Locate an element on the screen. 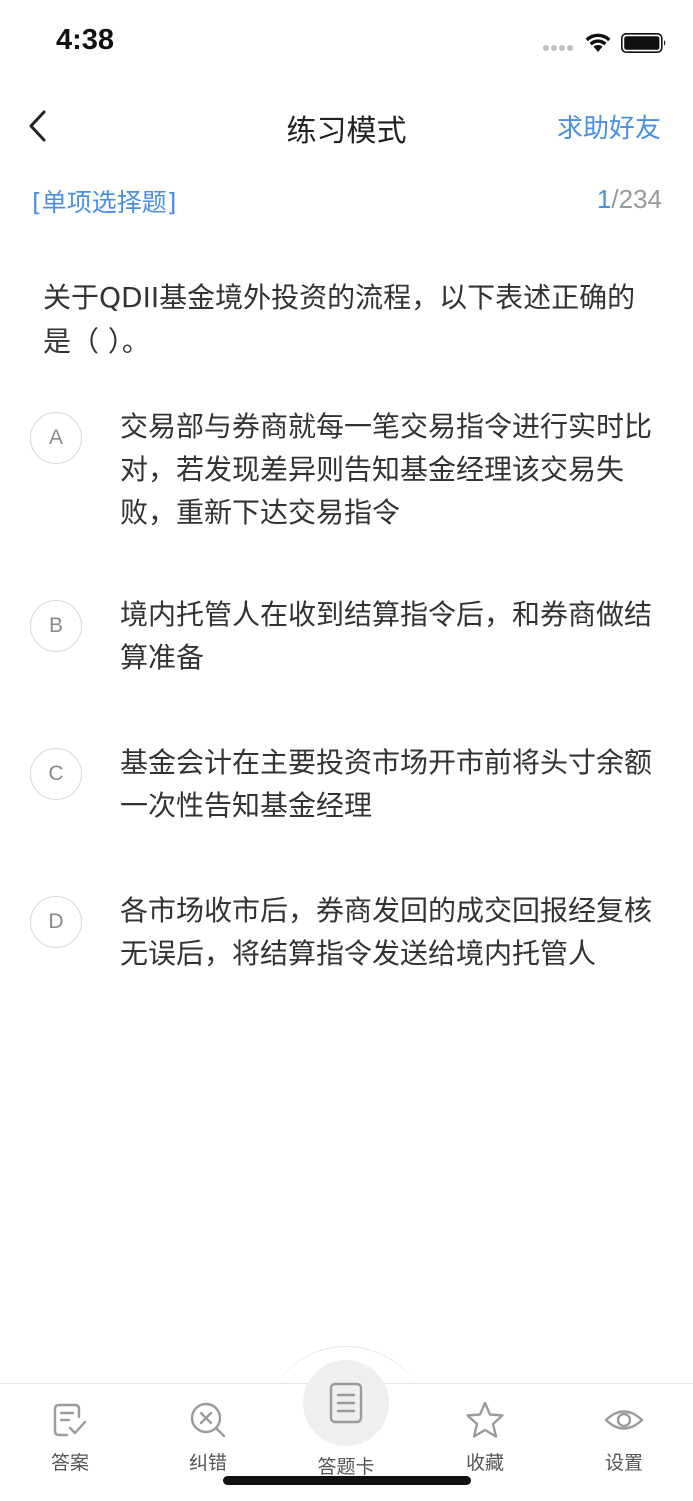 The image size is (693, 1501). answer-card-button: 答题卡 is located at coordinates (346, 1419).